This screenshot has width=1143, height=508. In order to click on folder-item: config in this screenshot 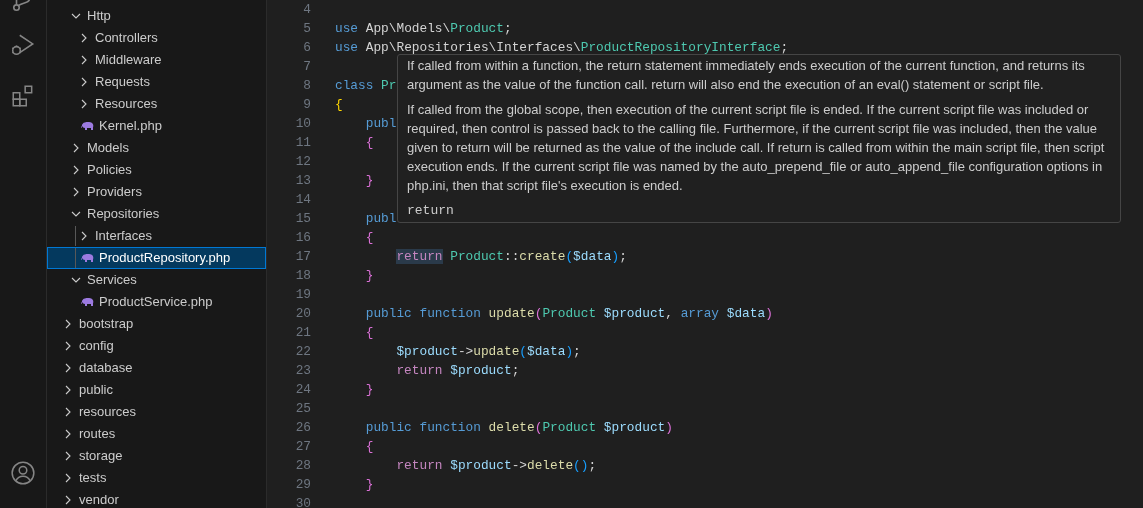, I will do `click(156, 346)`.